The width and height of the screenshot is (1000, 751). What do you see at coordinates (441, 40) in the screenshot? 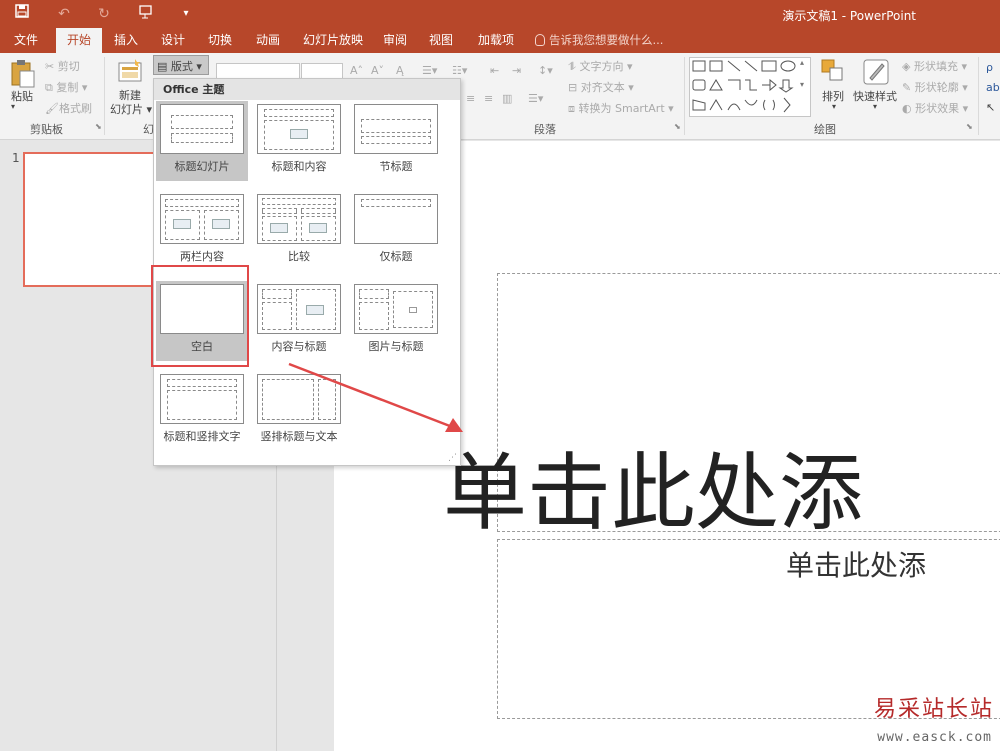
I see `tab-view: 视图` at bounding box center [441, 40].